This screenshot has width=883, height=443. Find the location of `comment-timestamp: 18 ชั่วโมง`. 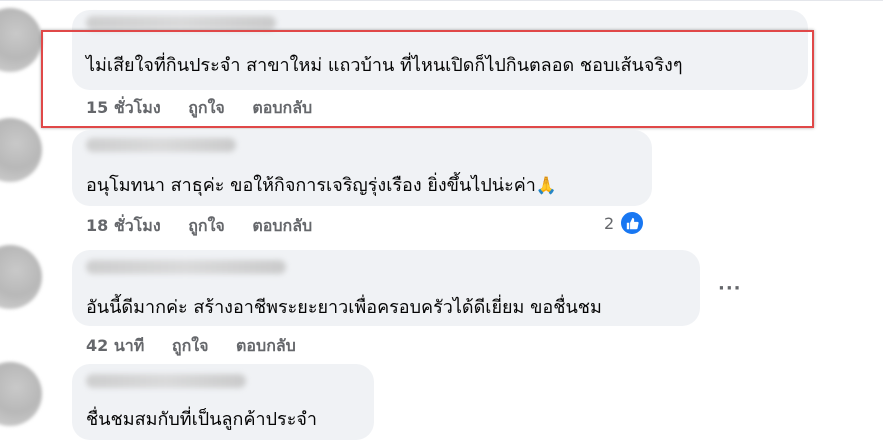

comment-timestamp: 18 ชั่วโมง is located at coordinates (123, 225).